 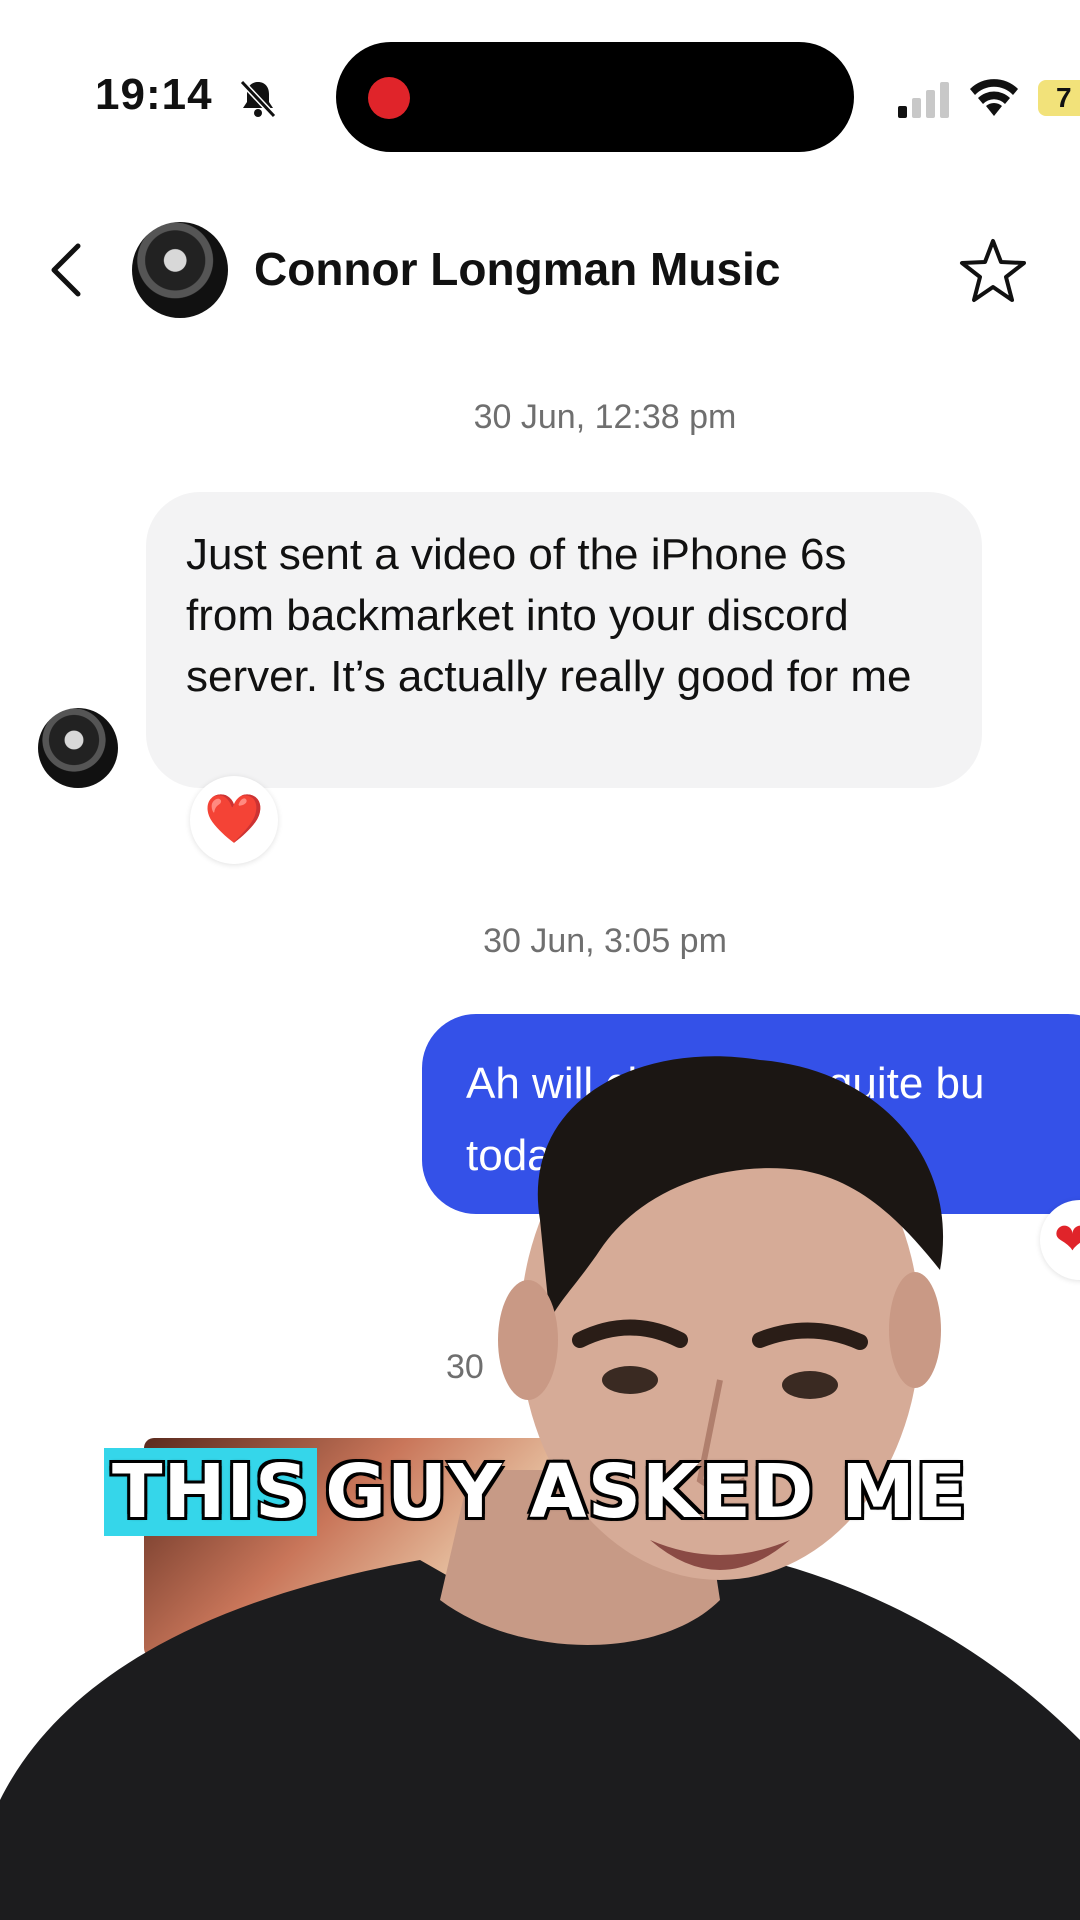 What do you see at coordinates (605, 941) in the screenshot?
I see `message-timestamp: 30 Jun, 3:05 pm` at bounding box center [605, 941].